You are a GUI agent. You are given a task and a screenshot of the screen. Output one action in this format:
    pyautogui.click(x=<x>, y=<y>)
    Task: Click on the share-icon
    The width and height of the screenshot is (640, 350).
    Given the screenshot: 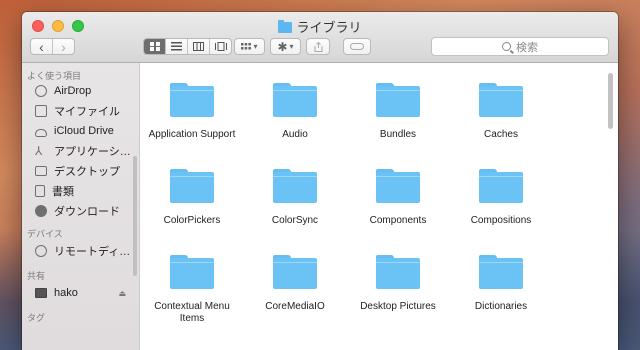 What is the action you would take?
    pyautogui.click(x=318, y=46)
    